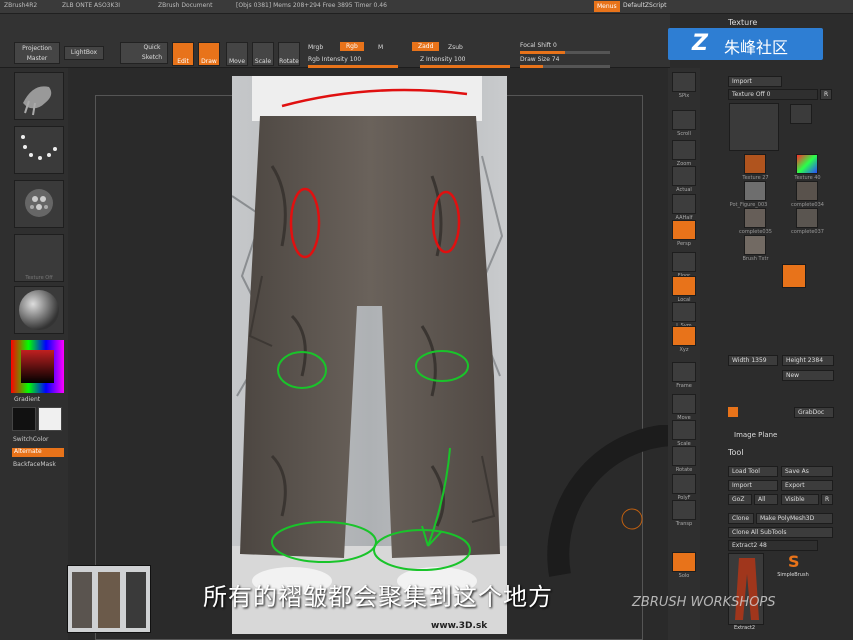 This screenshot has height=640, width=853. What do you see at coordinates (334, 59) in the screenshot?
I see `rgb-intensity-slider: Rgb Intensity 100` at bounding box center [334, 59].